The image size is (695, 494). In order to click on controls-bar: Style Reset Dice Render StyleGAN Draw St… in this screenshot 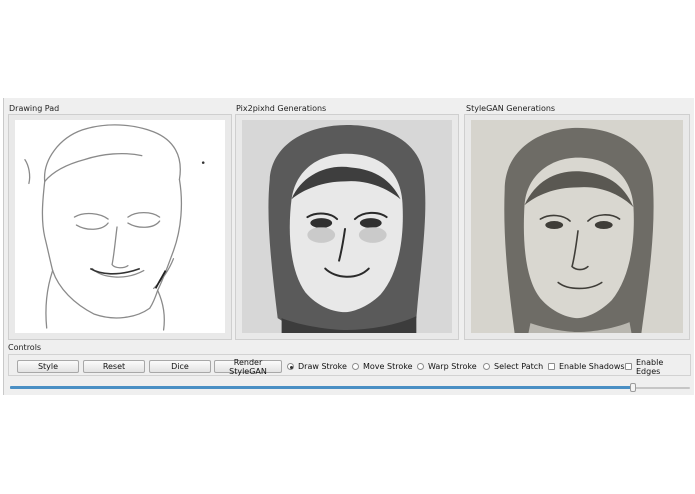, I will do `click(349, 365)`.